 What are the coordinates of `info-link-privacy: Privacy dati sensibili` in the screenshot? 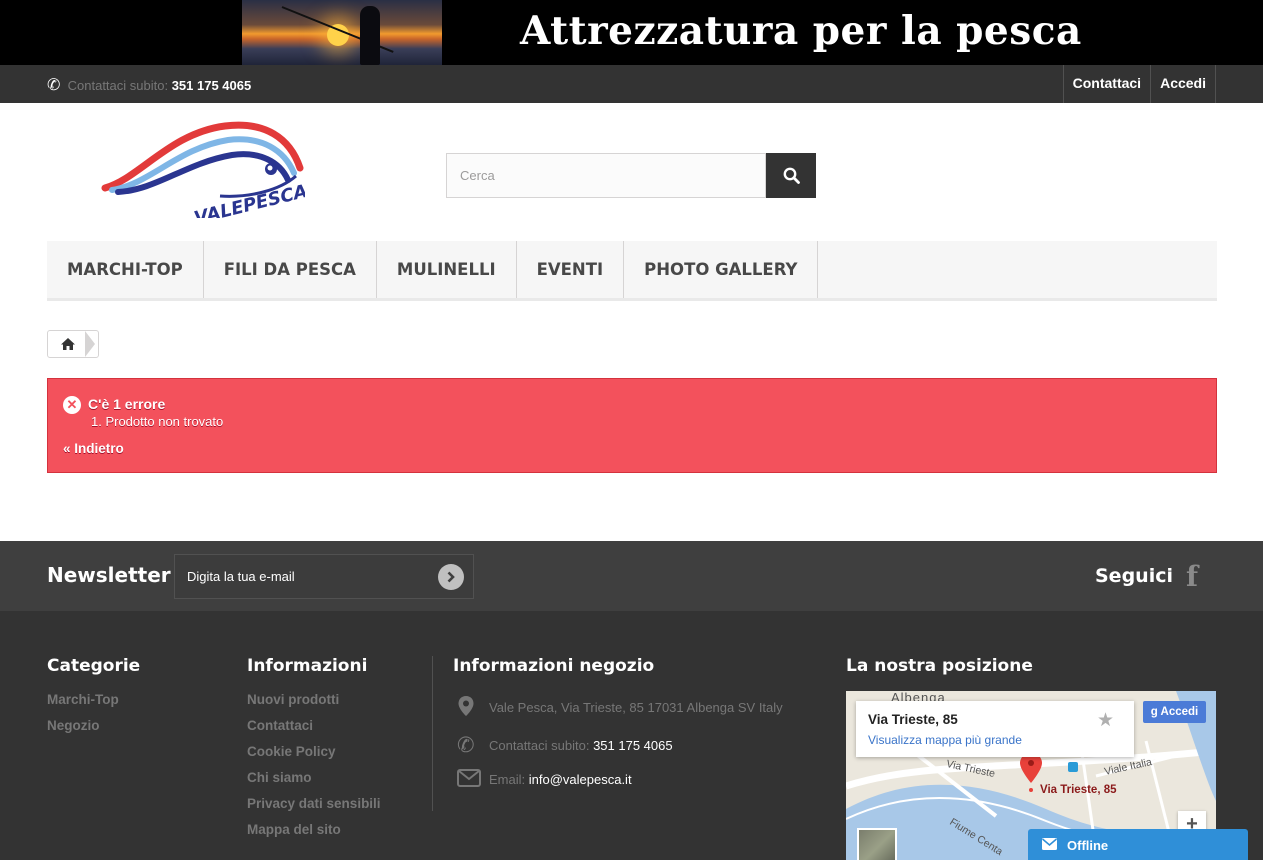 It's located at (314, 804).